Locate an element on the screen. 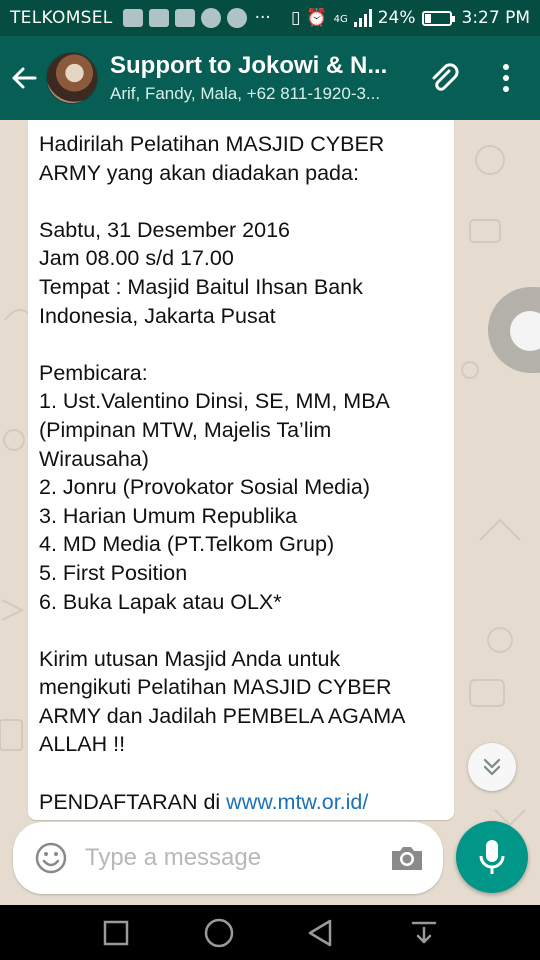  message-line: Pembicara: is located at coordinates (93, 372).